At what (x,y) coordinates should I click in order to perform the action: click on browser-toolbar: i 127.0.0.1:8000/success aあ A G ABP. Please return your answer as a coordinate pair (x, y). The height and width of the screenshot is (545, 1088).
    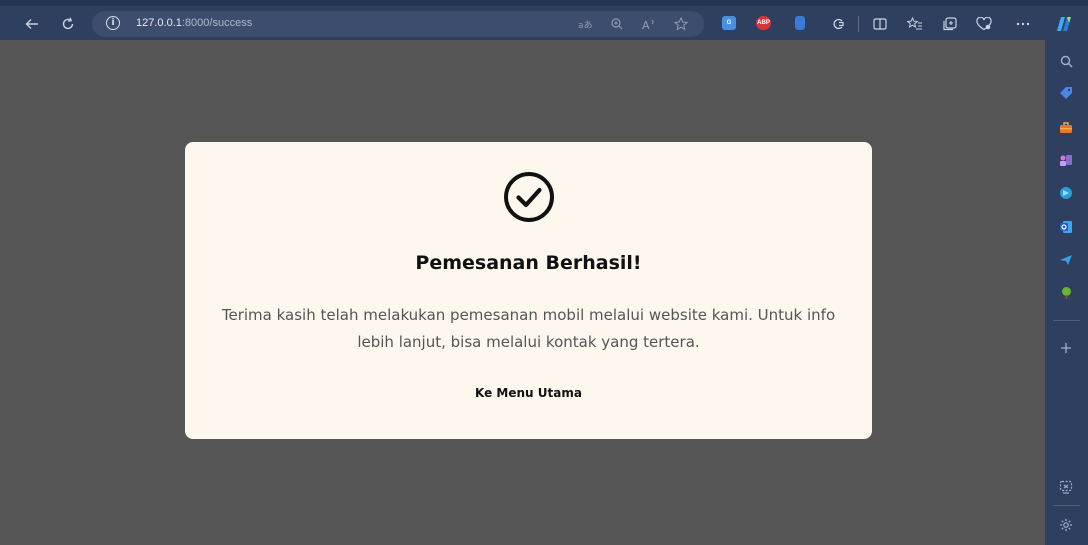
    Looking at the image, I should click on (544, 20).